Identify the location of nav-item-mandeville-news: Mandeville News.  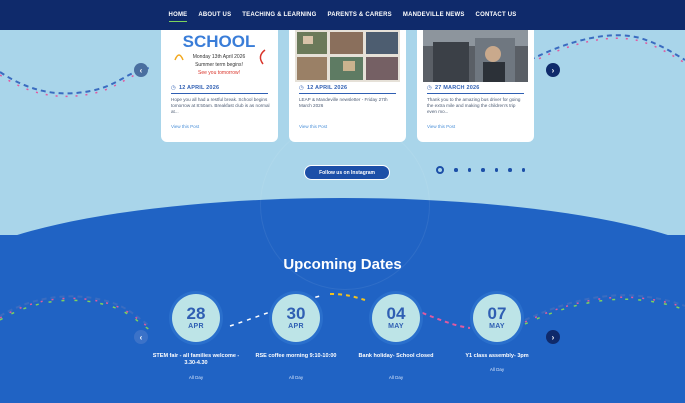
(434, 15).